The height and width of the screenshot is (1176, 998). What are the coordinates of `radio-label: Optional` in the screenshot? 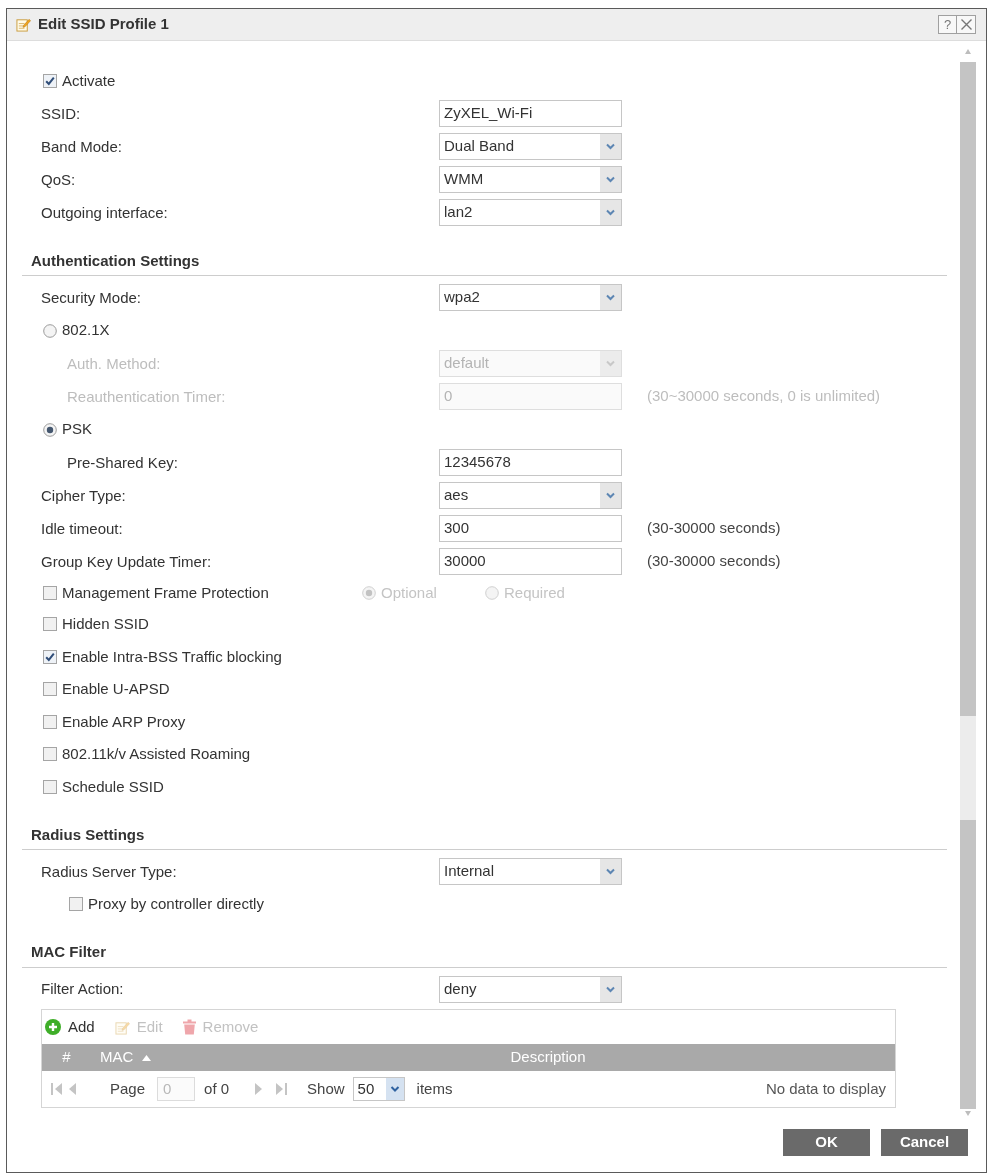 It's located at (409, 592).